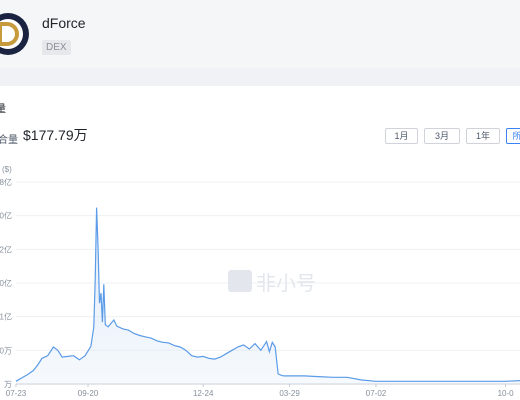 This screenshot has width=520, height=400. I want to click on dforce-logo, so click(14, 34).